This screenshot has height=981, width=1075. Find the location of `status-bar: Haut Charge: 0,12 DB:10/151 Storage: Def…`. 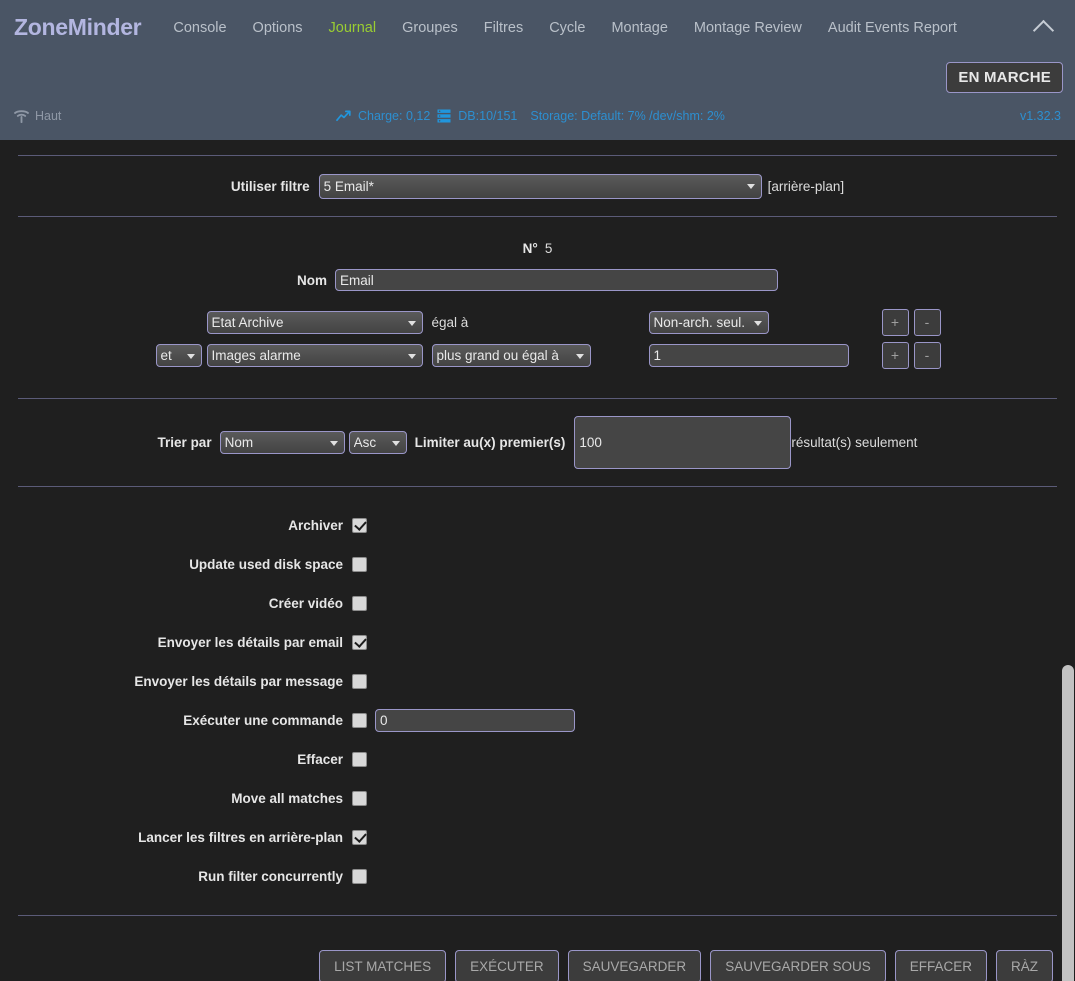

status-bar: Haut Charge: 0,12 DB:10/151 Storage: Def… is located at coordinates (537, 116).